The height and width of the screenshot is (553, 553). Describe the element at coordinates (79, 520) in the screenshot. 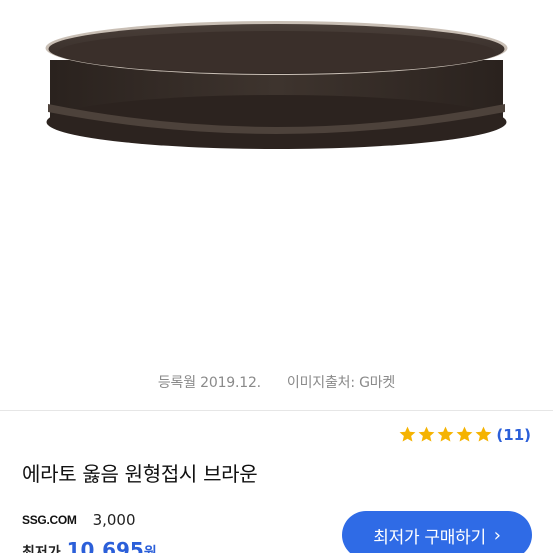

I see `seller-row: SSG.COM 3,000` at that location.